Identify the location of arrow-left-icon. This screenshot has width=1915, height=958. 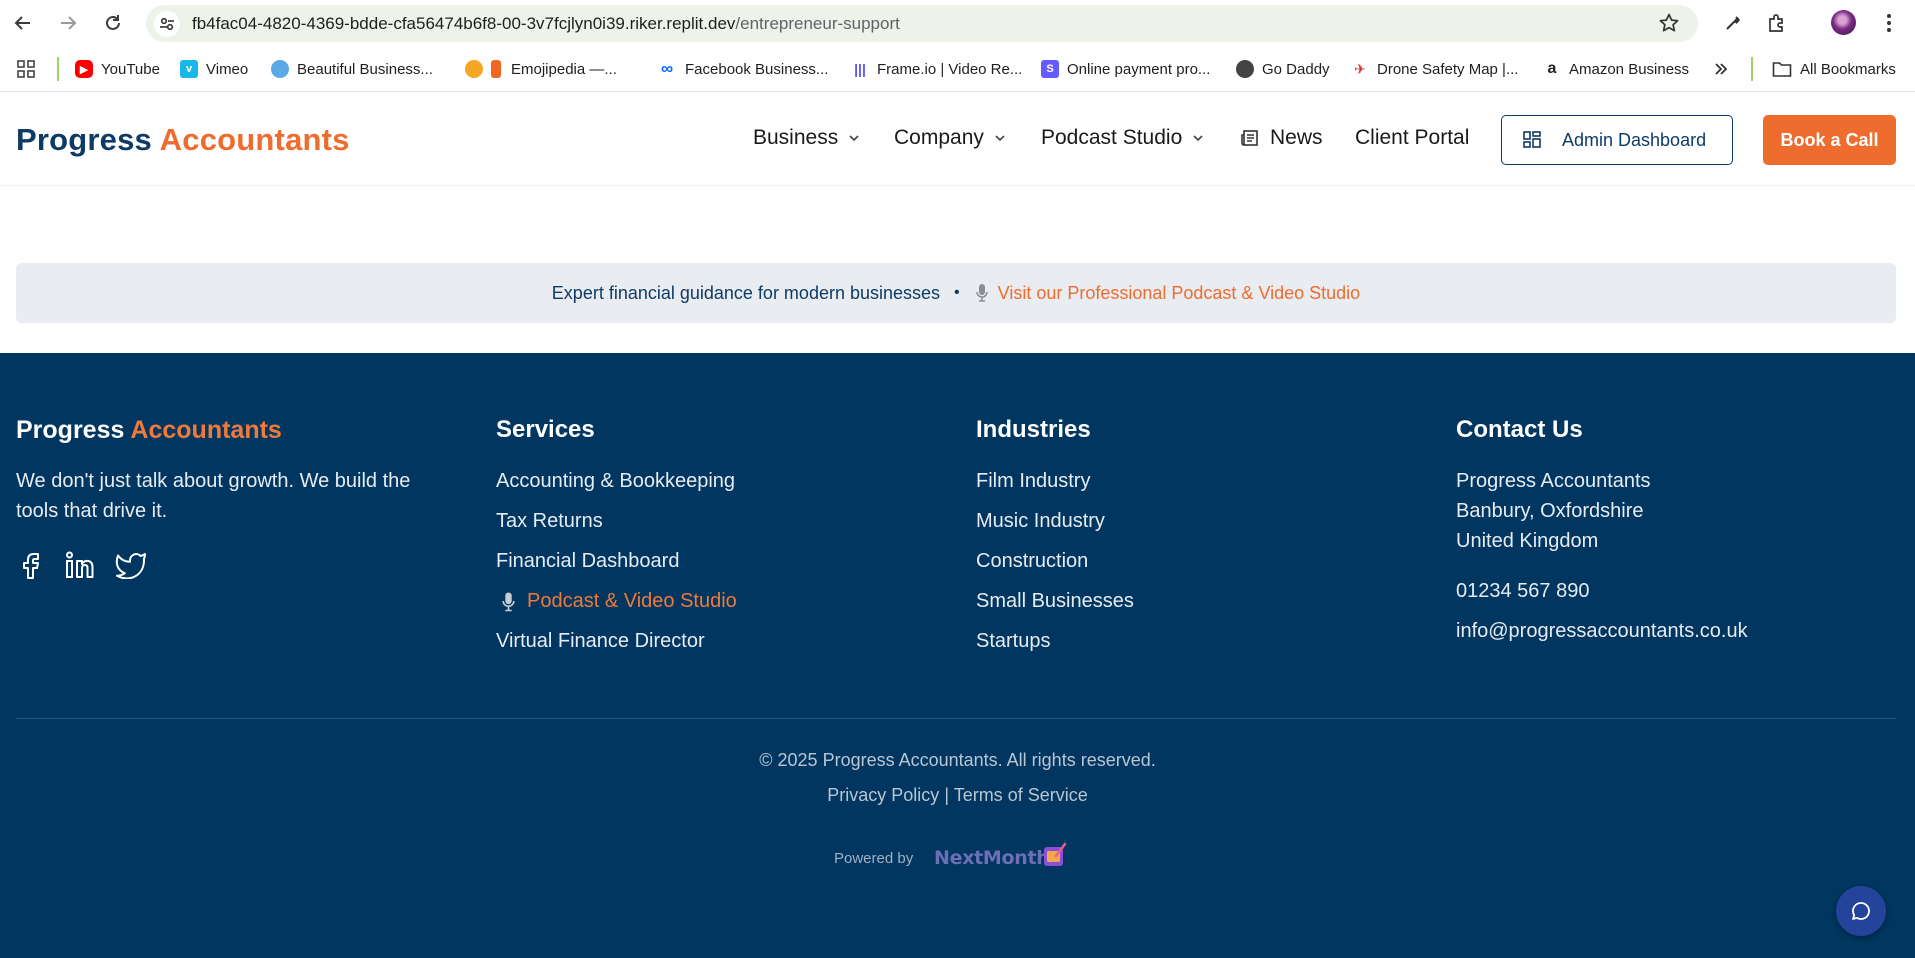
(22, 23).